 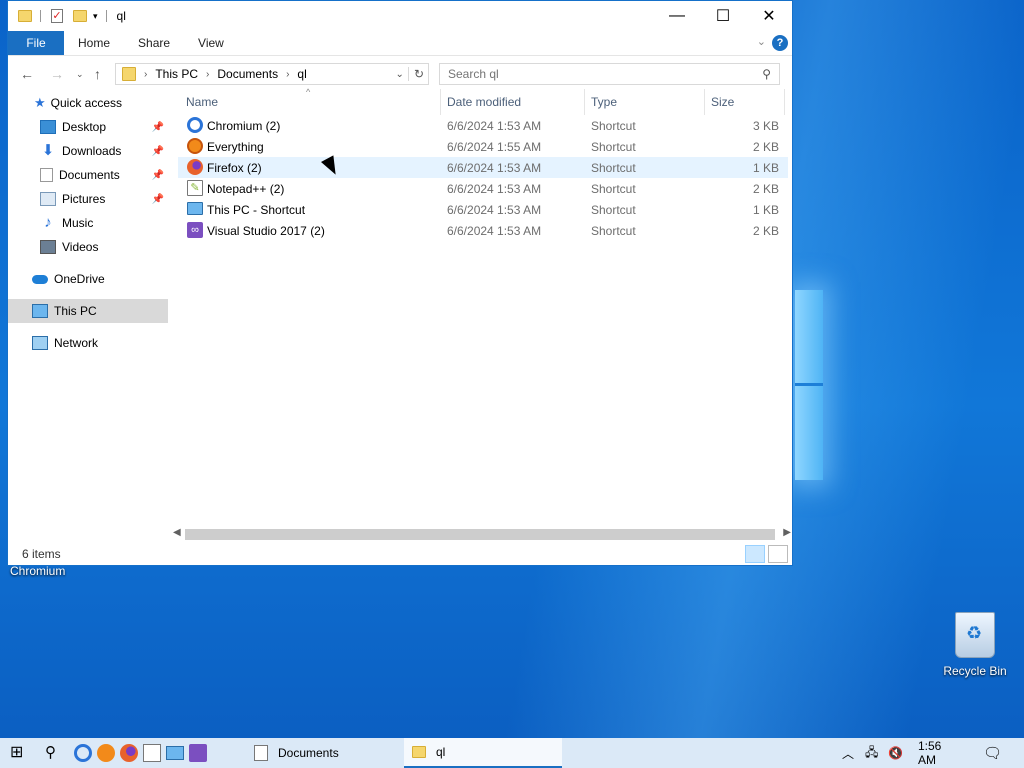 What do you see at coordinates (88, 103) in the screenshot?
I see `nav-quick-access: ★ Quick access` at bounding box center [88, 103].